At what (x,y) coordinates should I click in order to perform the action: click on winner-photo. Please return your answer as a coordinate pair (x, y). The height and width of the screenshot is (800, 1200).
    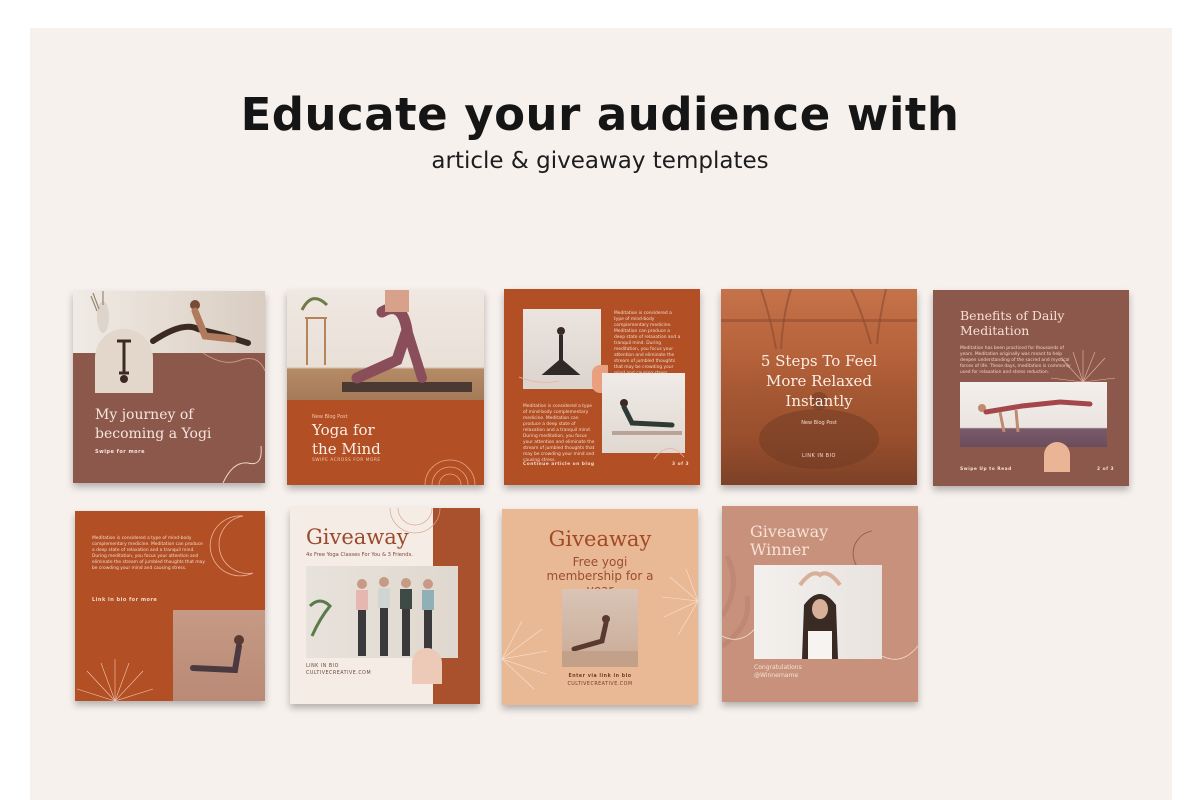
    Looking at the image, I should click on (818, 612).